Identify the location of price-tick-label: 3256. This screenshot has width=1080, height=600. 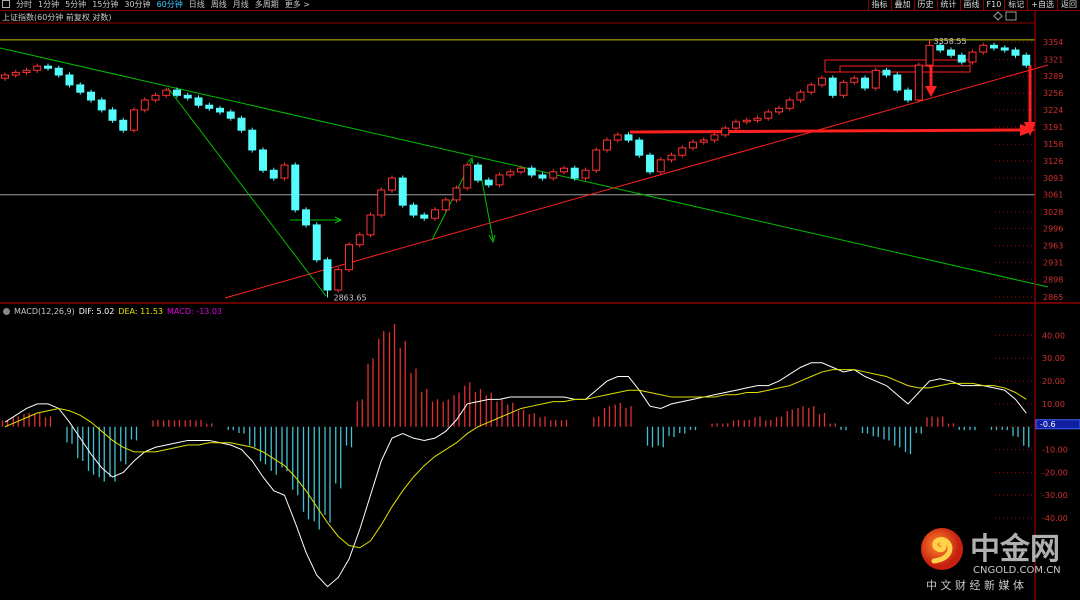
(1053, 93).